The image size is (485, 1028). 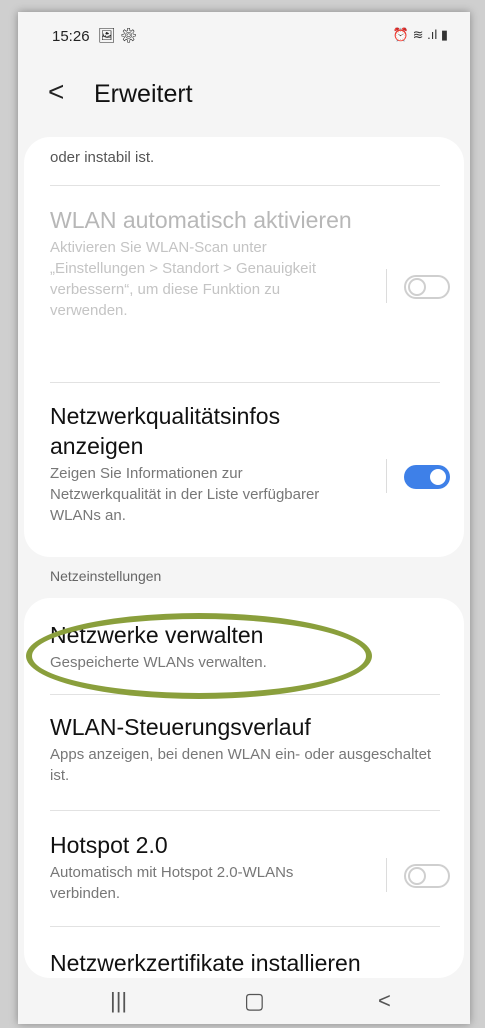 I want to click on setting-title: Hotspot 2.0, so click(x=109, y=845).